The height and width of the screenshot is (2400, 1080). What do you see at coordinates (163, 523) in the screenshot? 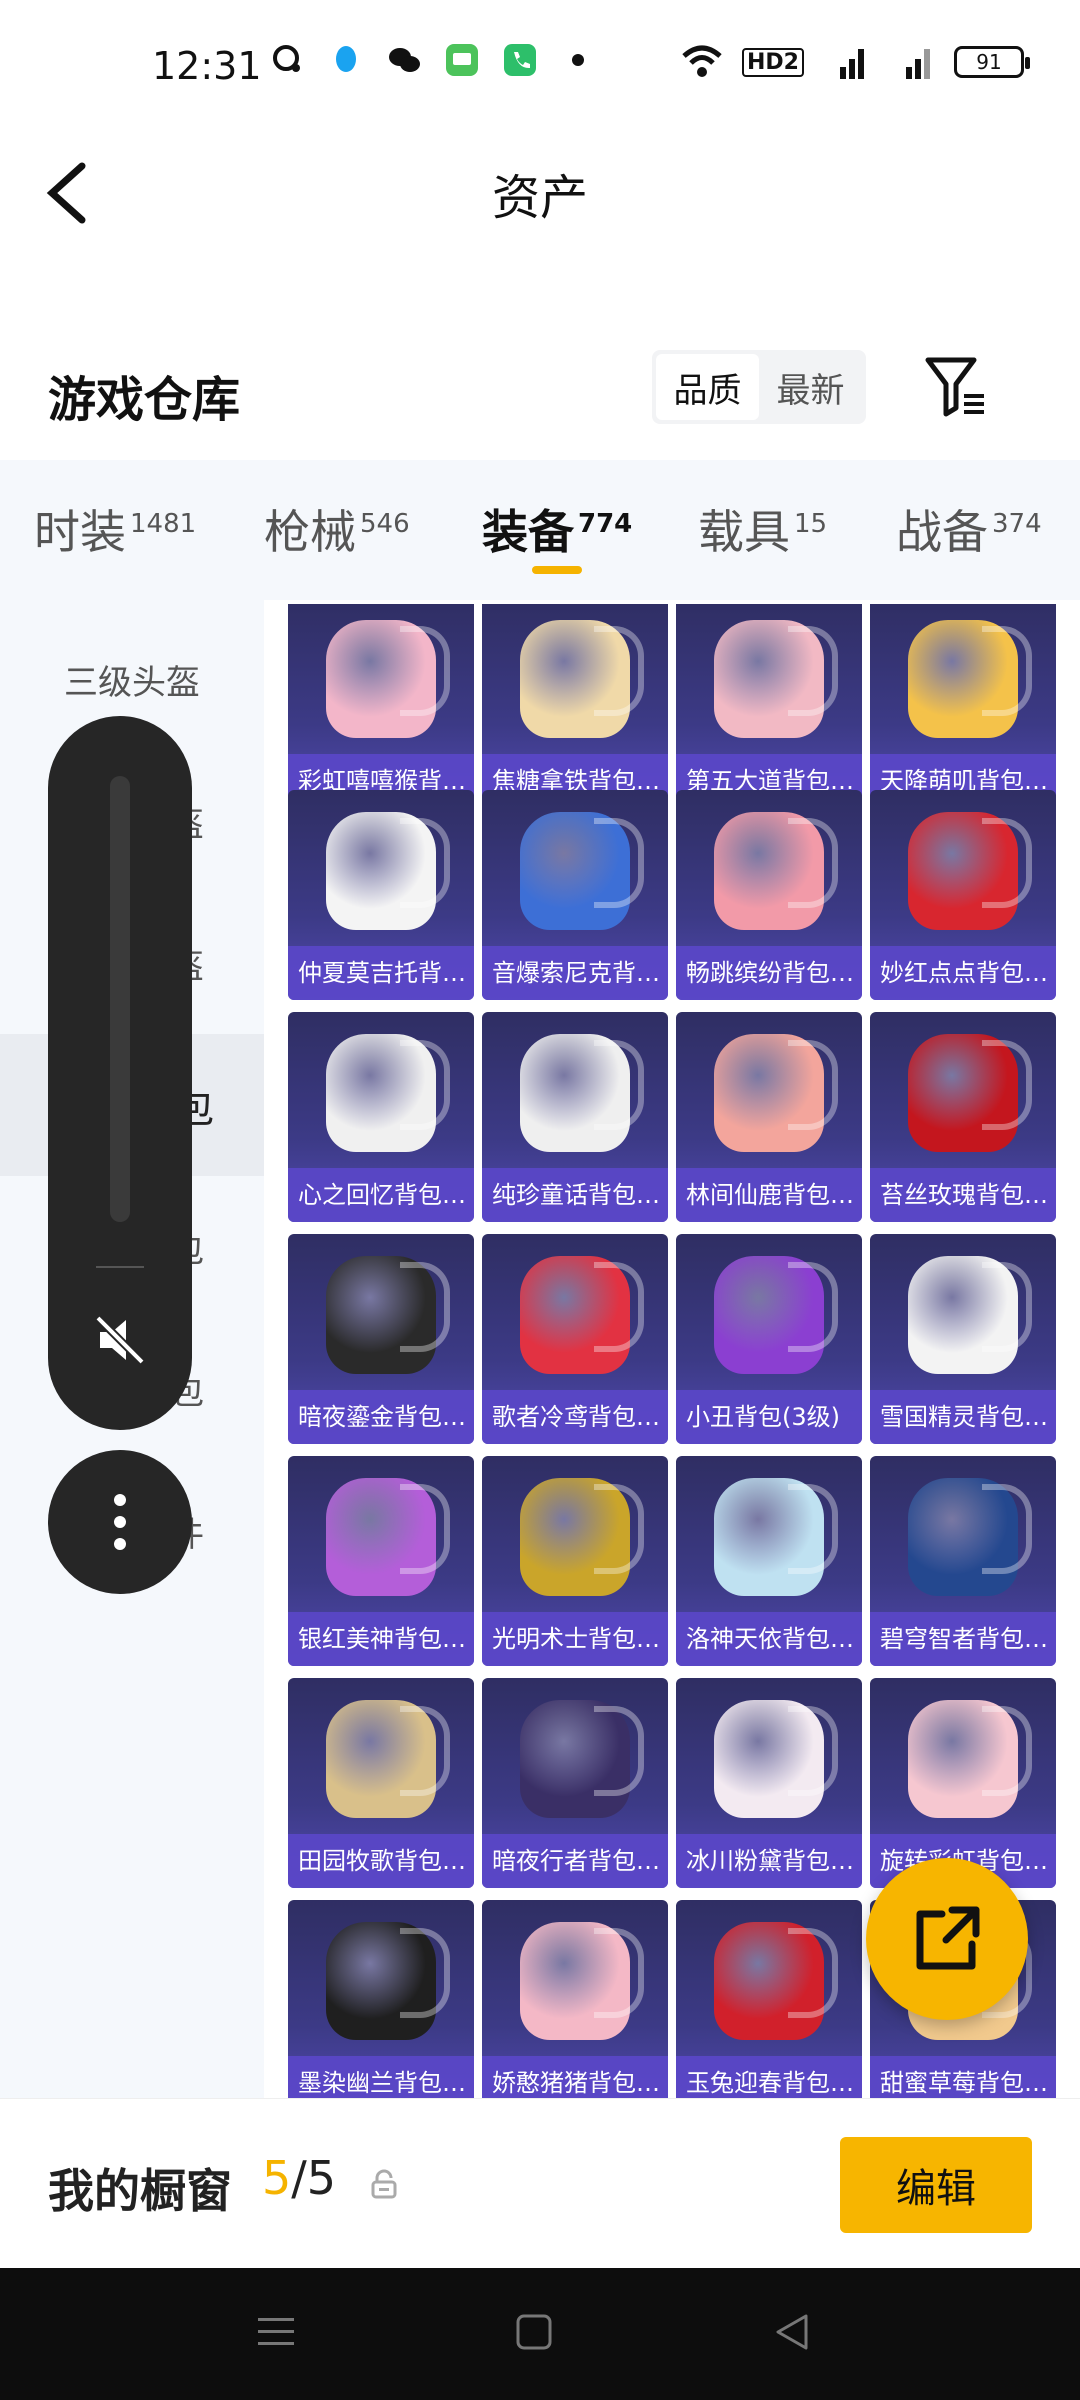
I see `tab-count: 1481` at bounding box center [163, 523].